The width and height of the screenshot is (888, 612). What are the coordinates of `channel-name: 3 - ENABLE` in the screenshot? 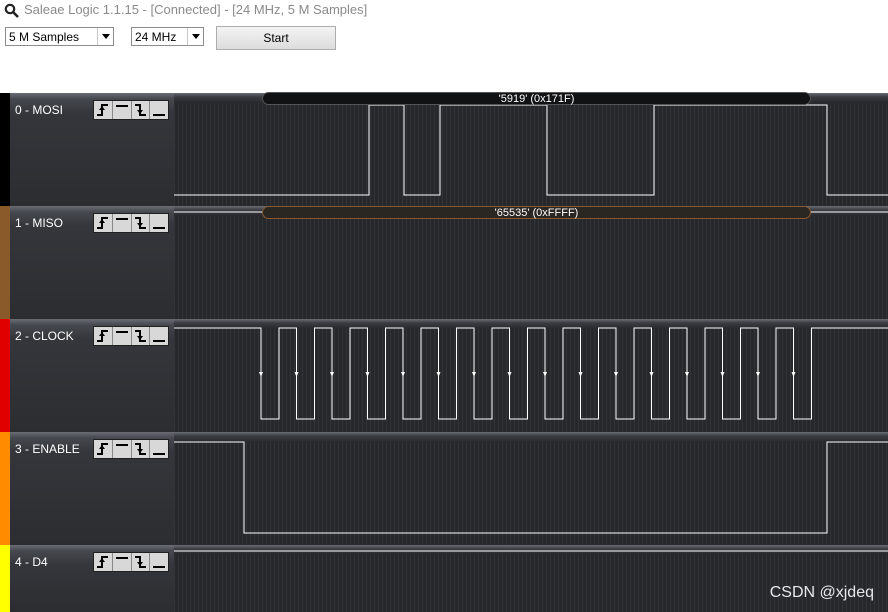 It's located at (47, 449).